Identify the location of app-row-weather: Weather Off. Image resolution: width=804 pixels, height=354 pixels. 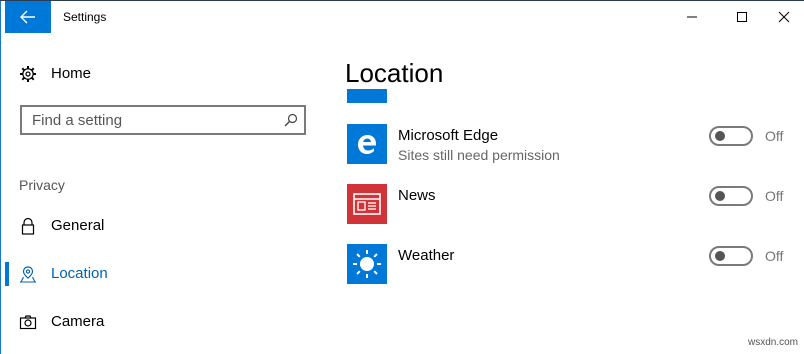
(572, 264).